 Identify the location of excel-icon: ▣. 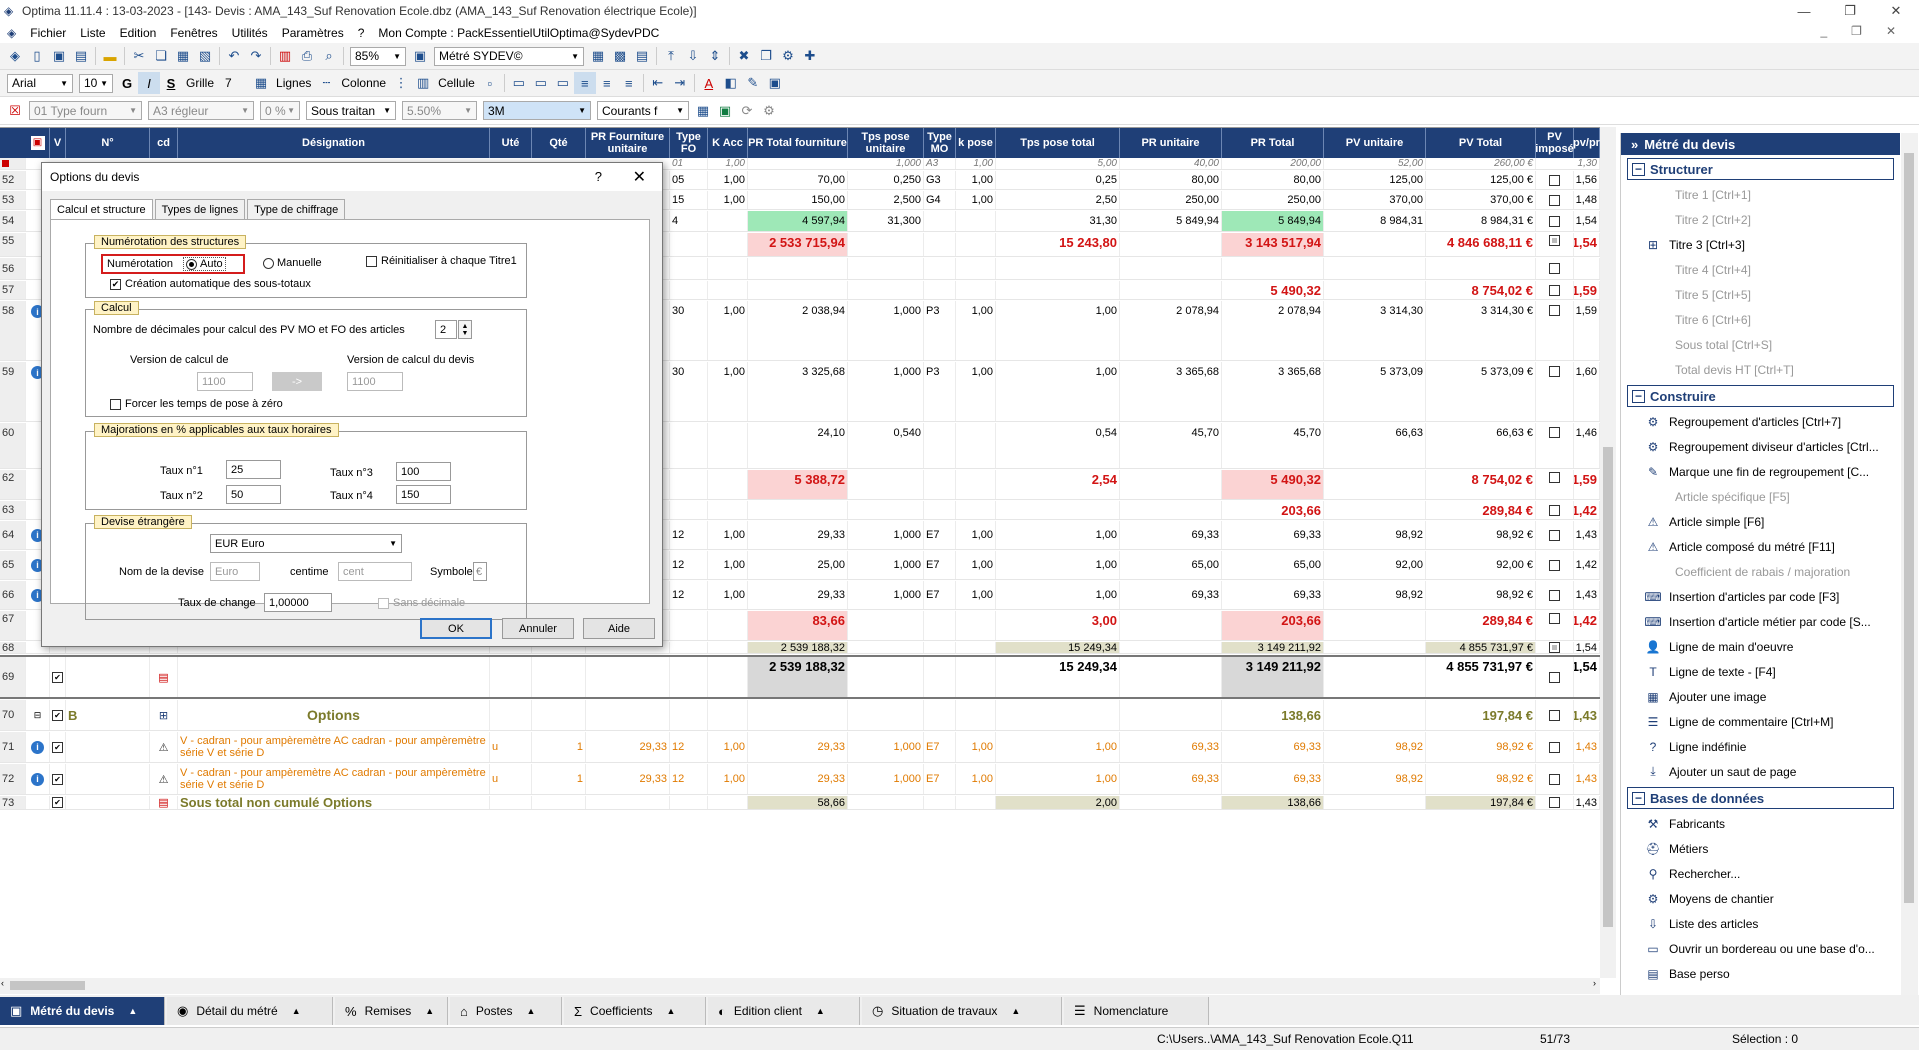
(725, 111).